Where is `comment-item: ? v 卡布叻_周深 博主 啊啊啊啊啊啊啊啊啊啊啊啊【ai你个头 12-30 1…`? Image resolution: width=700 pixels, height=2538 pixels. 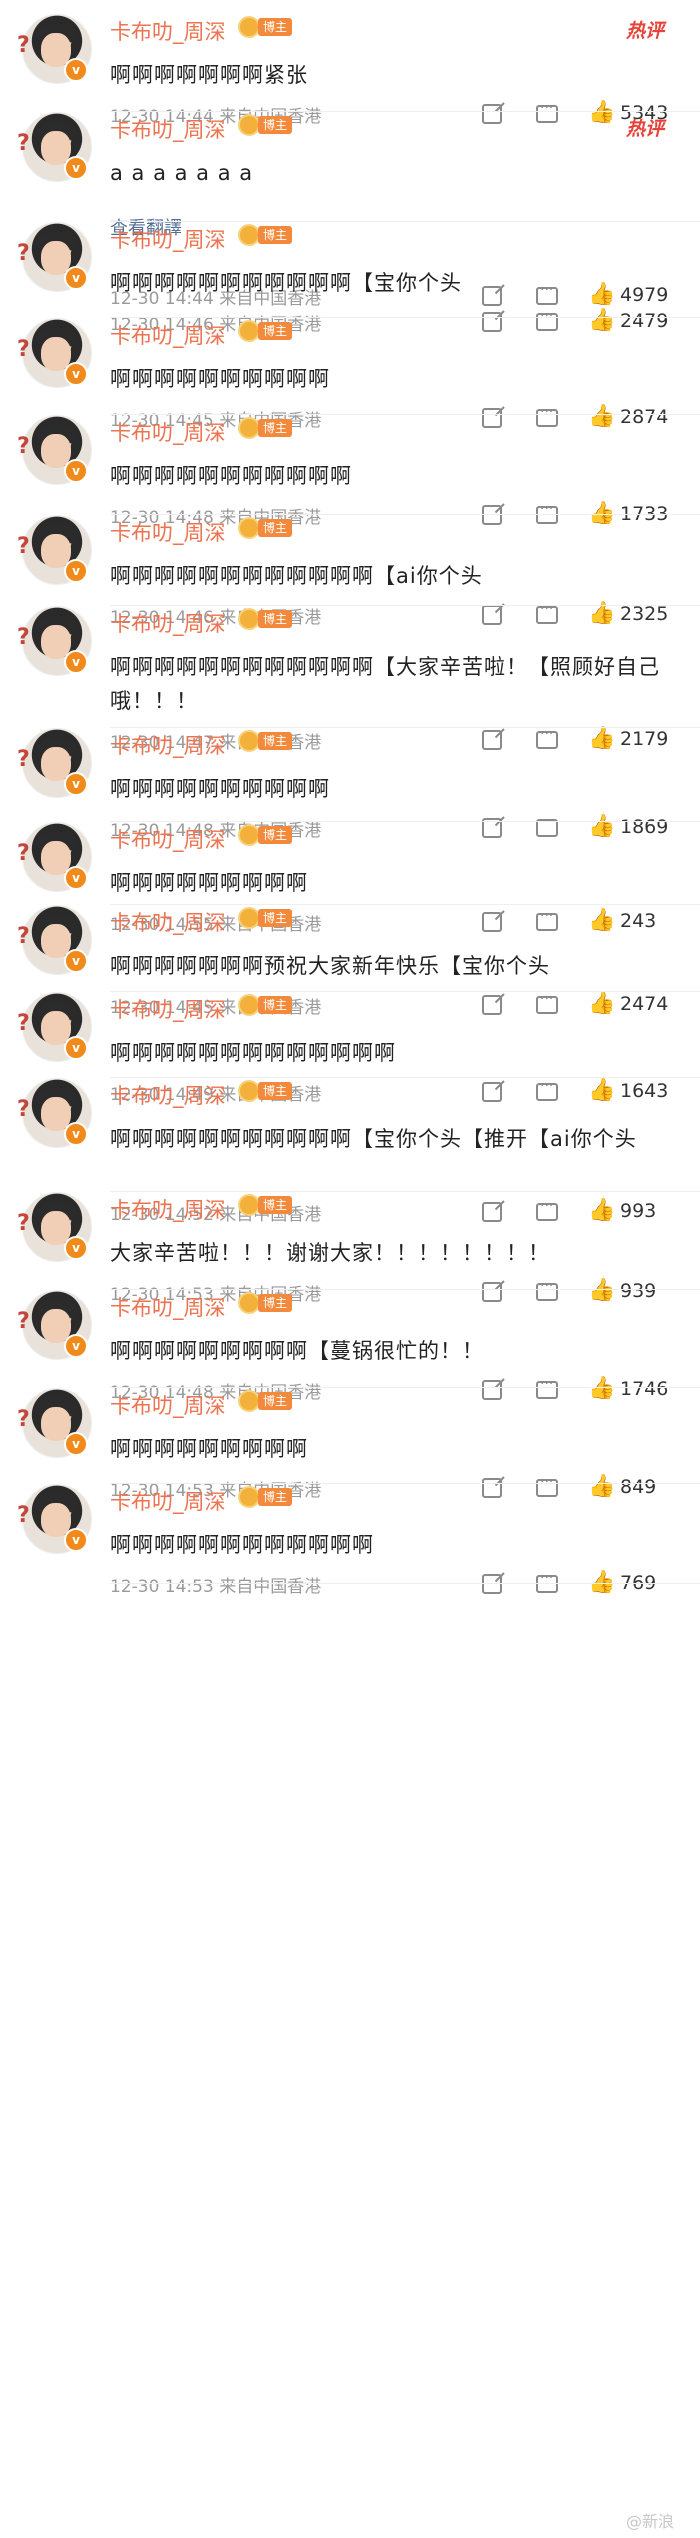 comment-item: ? v 卡布叻_周深 博主 啊啊啊啊啊啊啊啊啊啊啊啊【ai你个头 12-30 1… is located at coordinates (350, 571).